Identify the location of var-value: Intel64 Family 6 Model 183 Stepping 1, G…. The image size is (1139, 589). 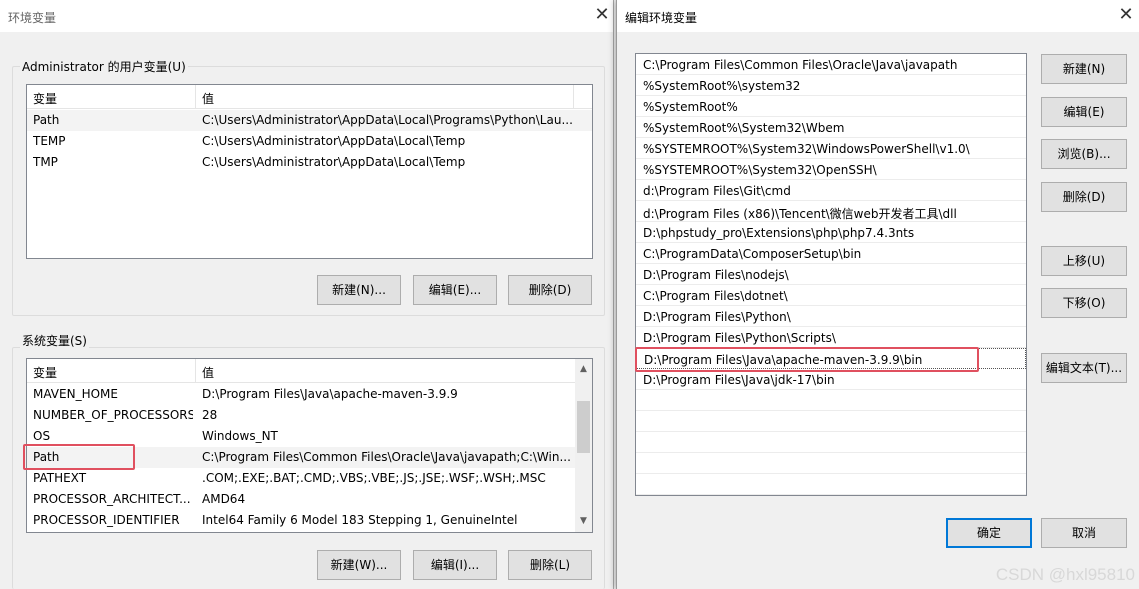
(360, 520).